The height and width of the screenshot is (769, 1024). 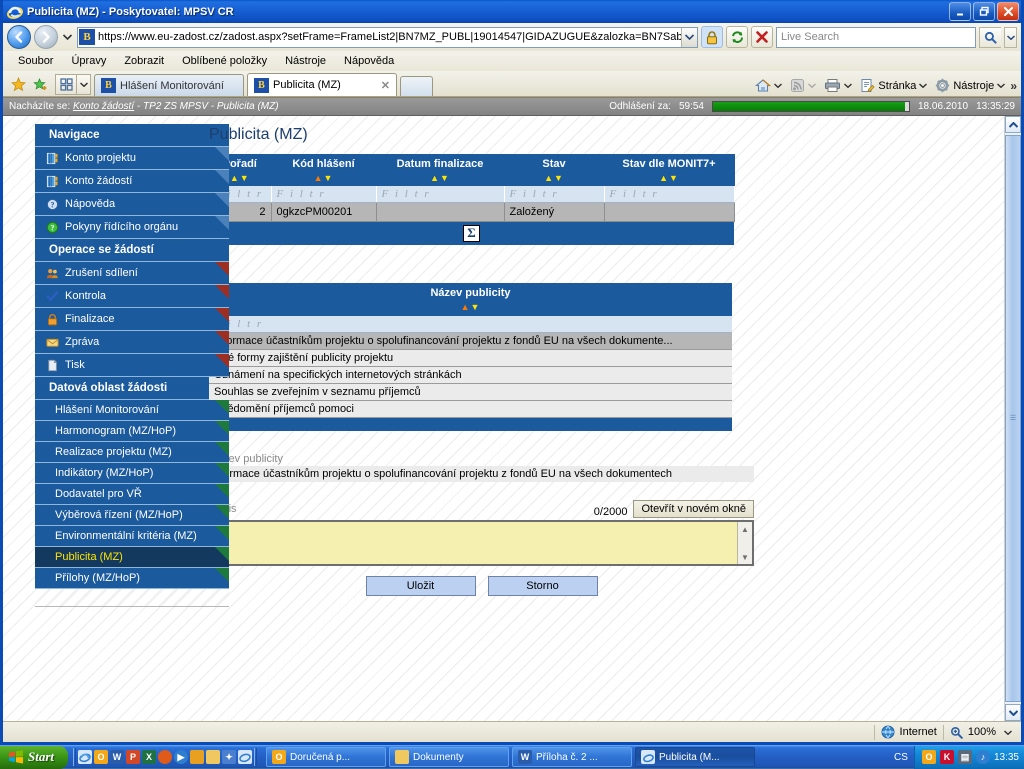 I want to click on sidebar-item-zru-en-sd-len: Zrušení sdílení, so click(x=132, y=273).